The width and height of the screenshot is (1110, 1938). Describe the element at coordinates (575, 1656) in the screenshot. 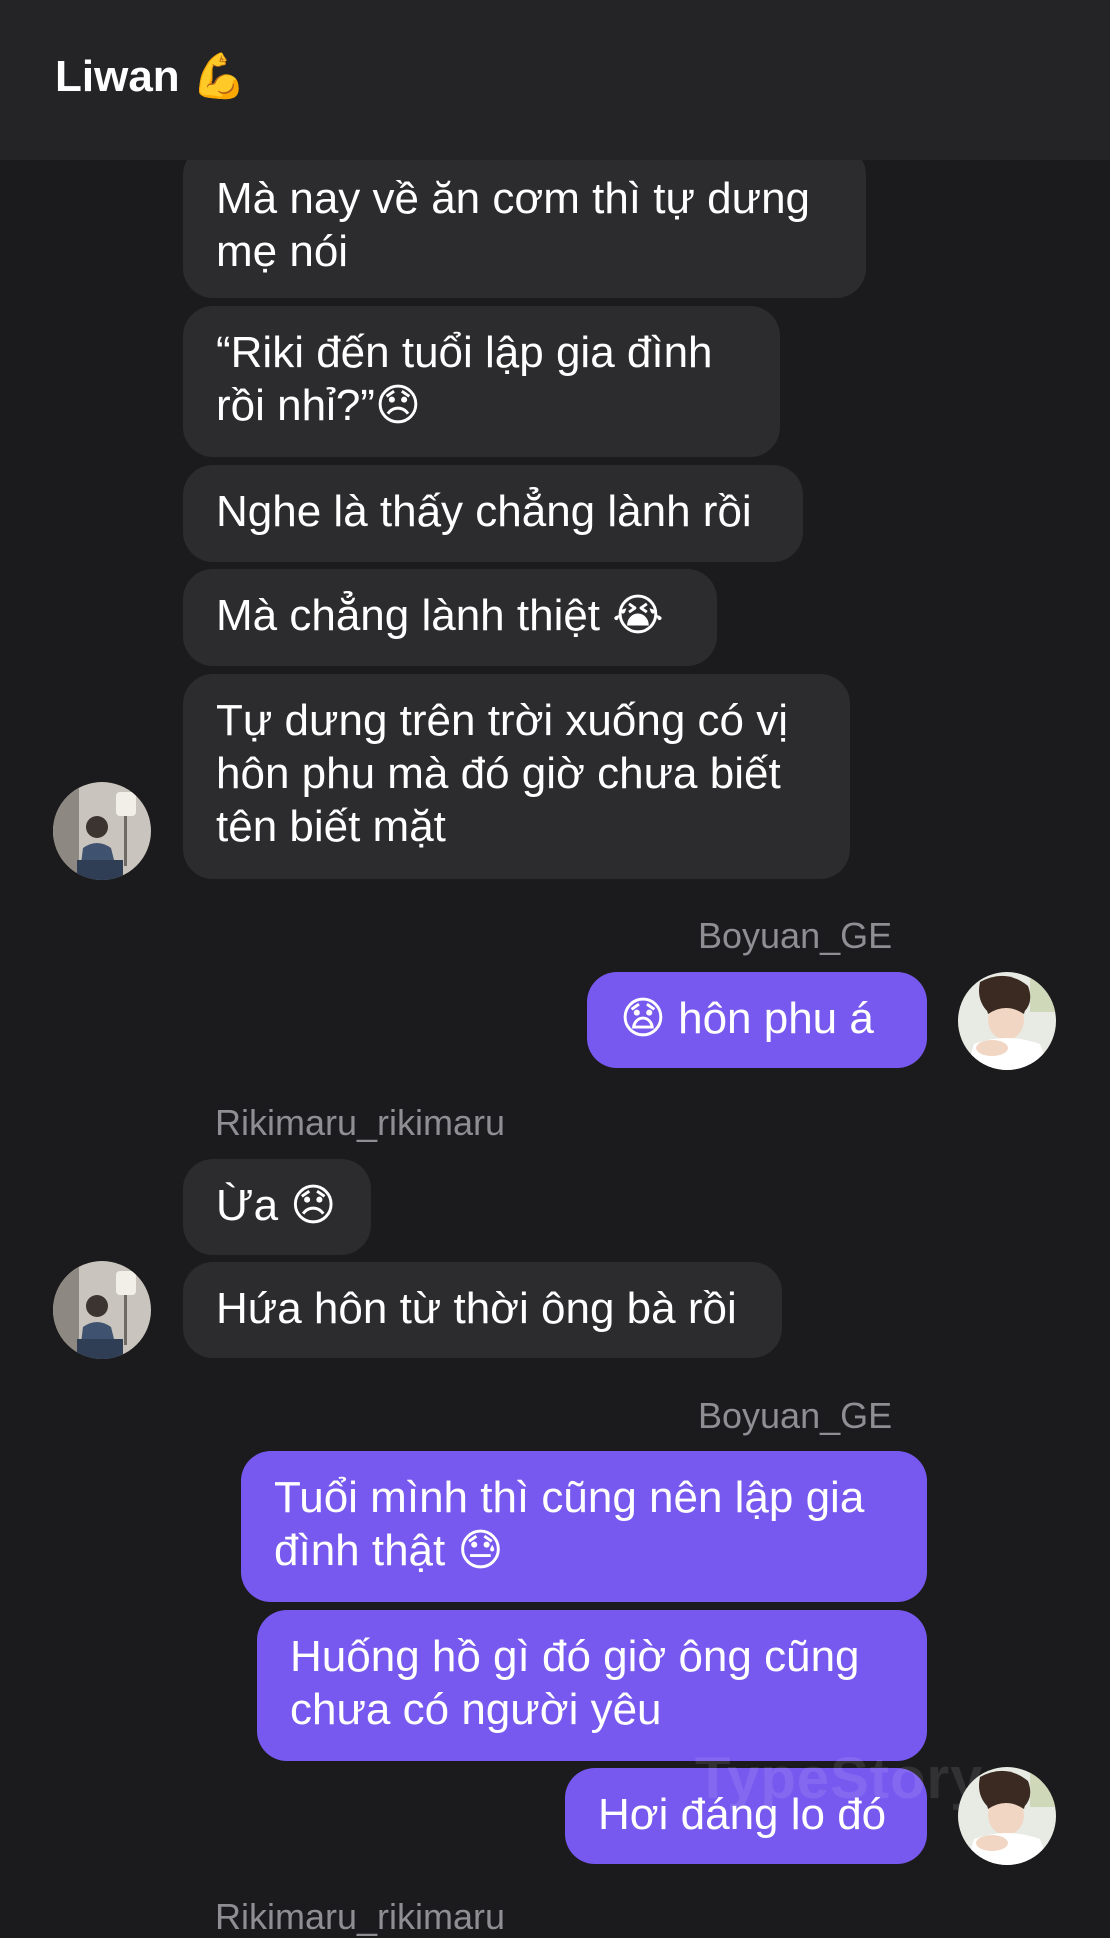

I see `message-line: Huống hồ gì đó giờ ông cũng` at that location.